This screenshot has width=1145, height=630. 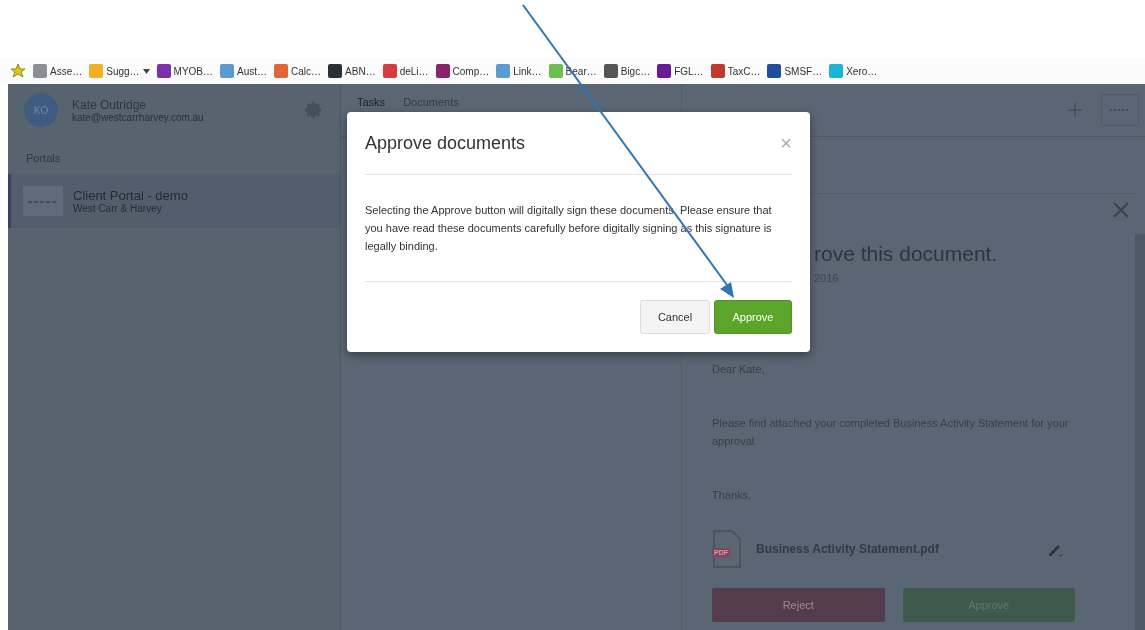 What do you see at coordinates (727, 549) in the screenshot?
I see `file-icon` at bounding box center [727, 549].